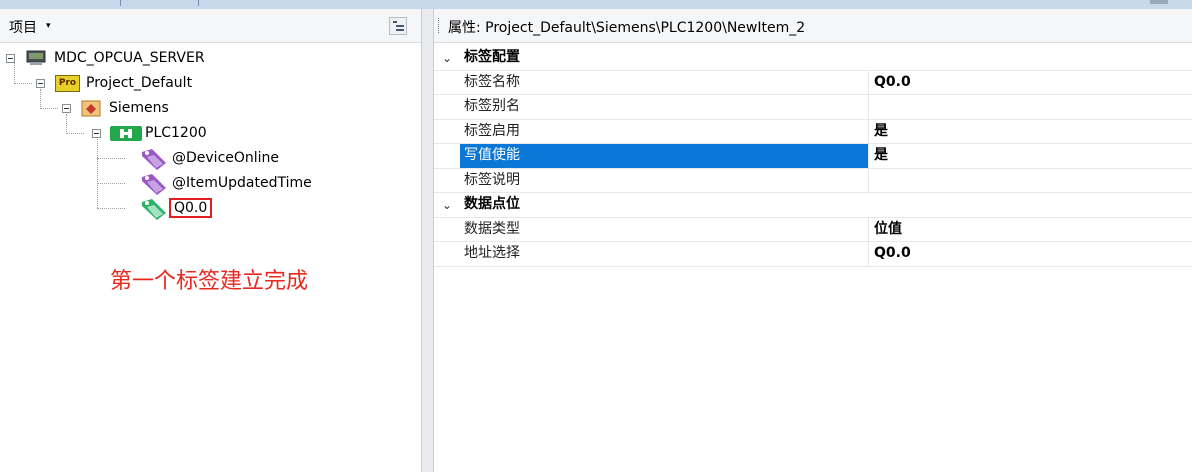  Describe the element at coordinates (427, 240) in the screenshot. I see `panel-splitter` at that location.